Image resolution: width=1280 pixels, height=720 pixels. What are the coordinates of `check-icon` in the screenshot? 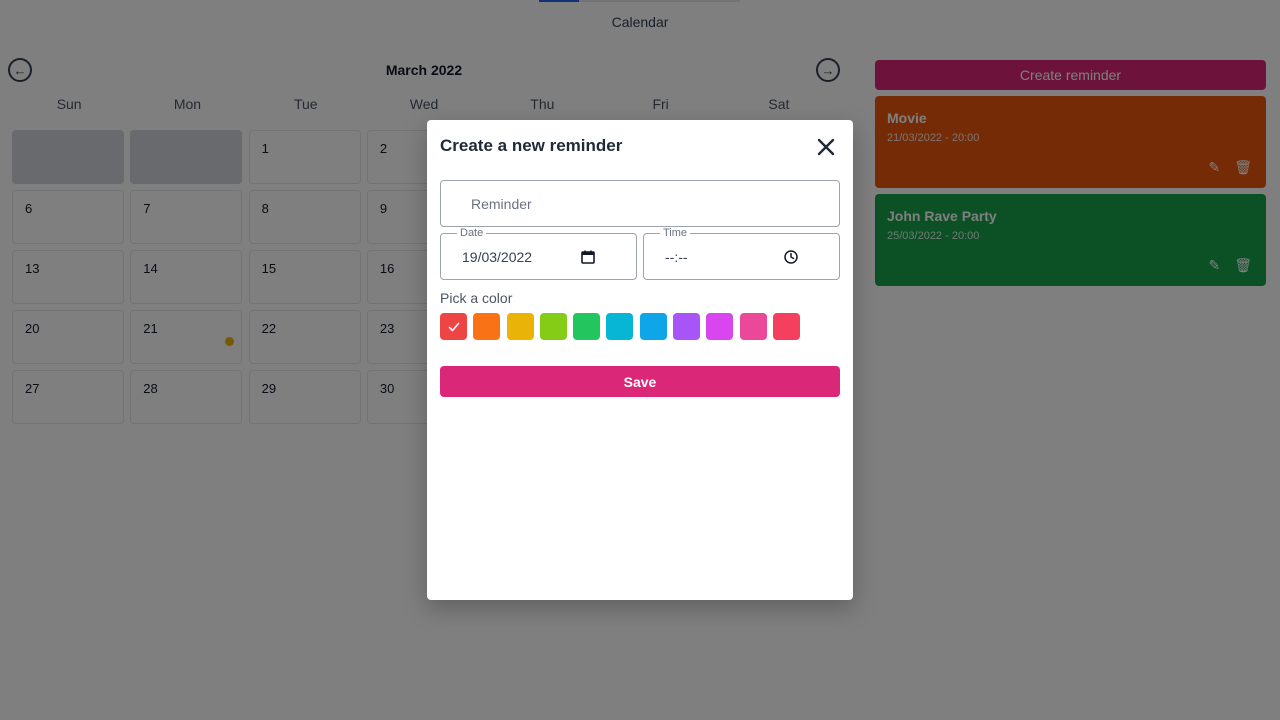 It's located at (453, 326).